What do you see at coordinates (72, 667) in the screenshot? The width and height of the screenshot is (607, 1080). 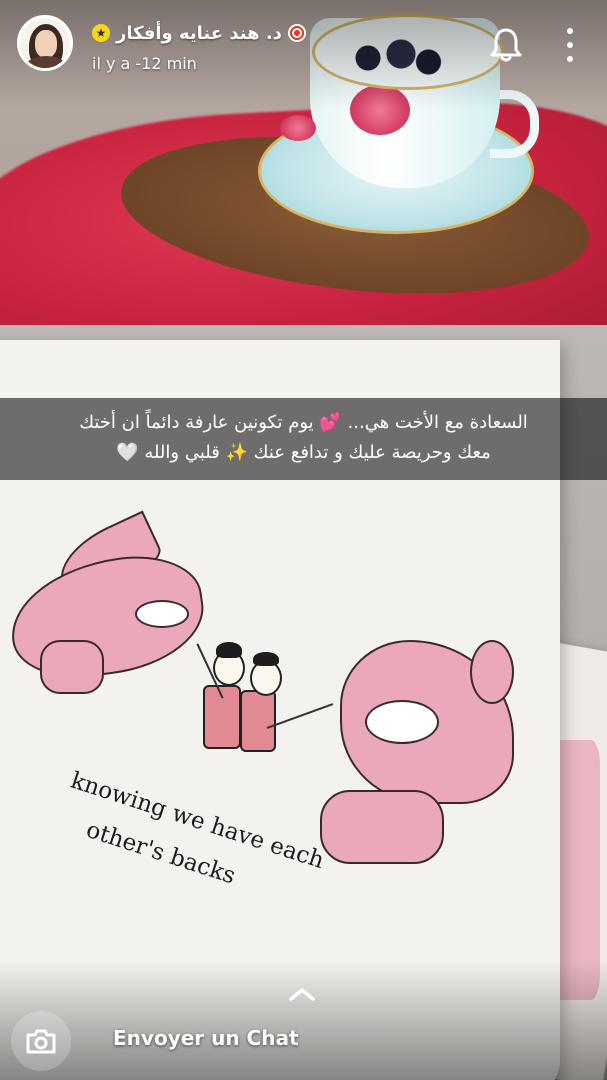 I see `left-dinosaur-leg` at bounding box center [72, 667].